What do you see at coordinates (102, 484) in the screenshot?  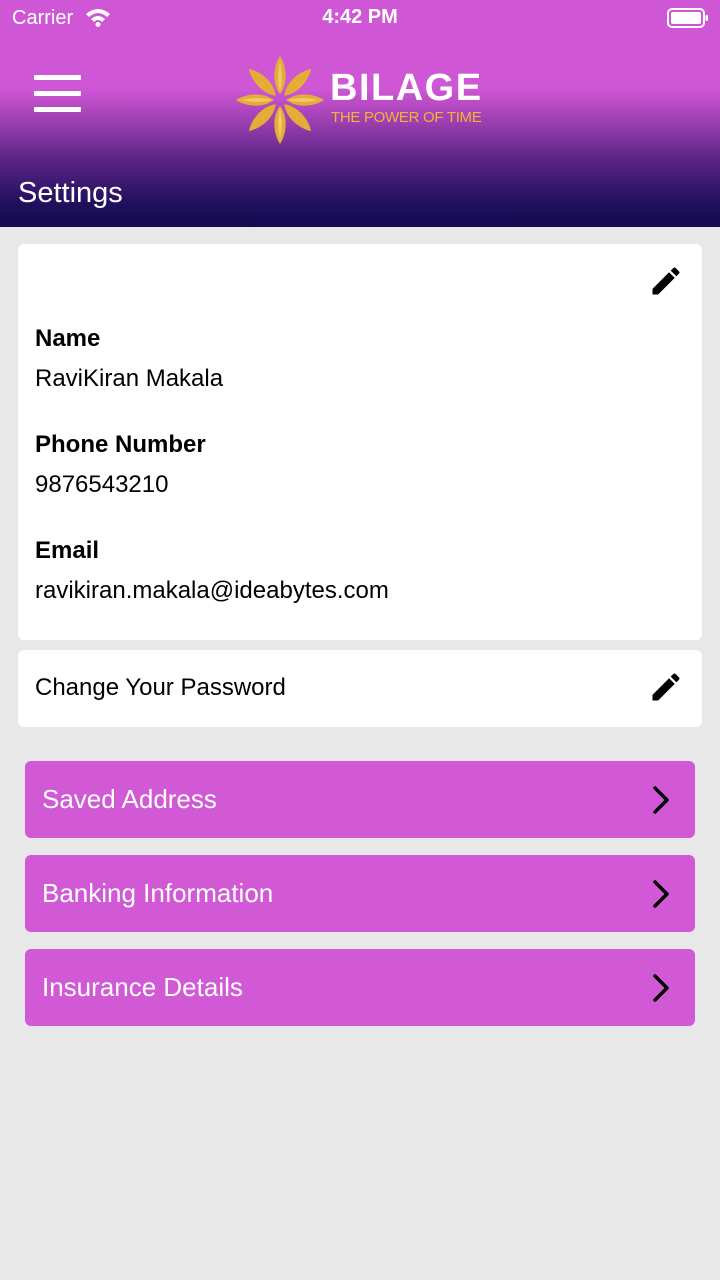 I see `phone-value: 9876543210` at bounding box center [102, 484].